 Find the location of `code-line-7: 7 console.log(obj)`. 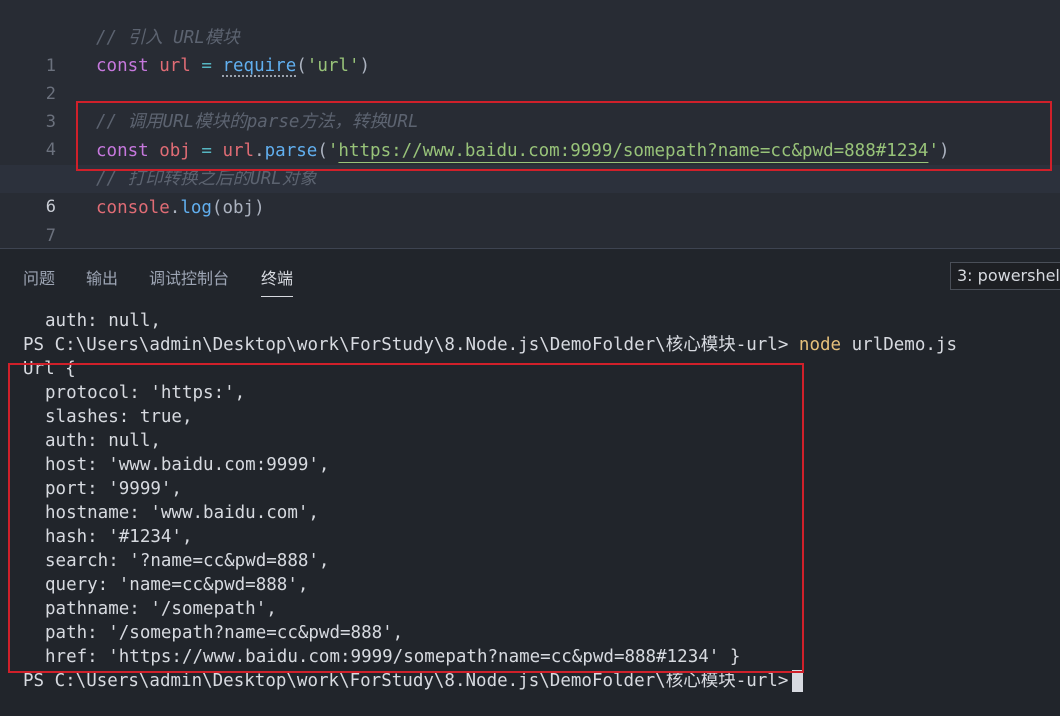

code-line-7: 7 console.log(obj) is located at coordinates (530, 220).